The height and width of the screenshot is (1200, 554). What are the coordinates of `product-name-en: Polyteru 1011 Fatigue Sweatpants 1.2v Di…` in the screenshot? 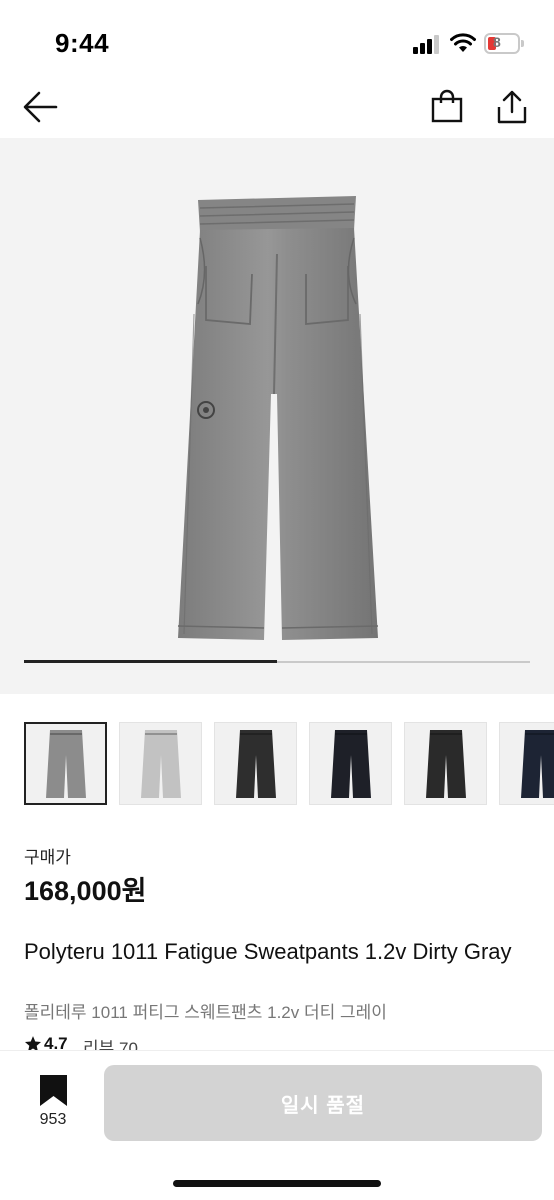 It's located at (268, 951).